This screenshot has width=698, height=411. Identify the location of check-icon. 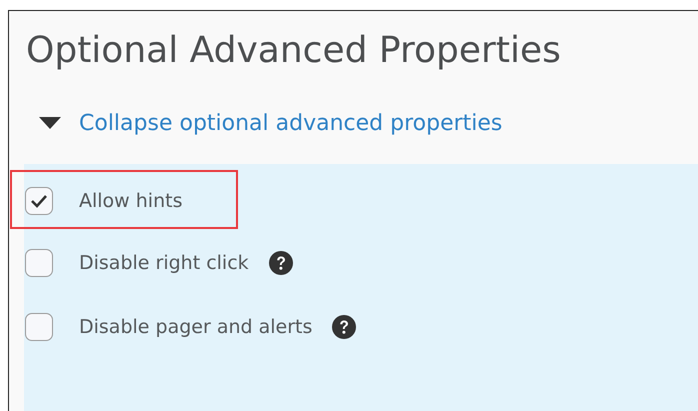
(39, 201).